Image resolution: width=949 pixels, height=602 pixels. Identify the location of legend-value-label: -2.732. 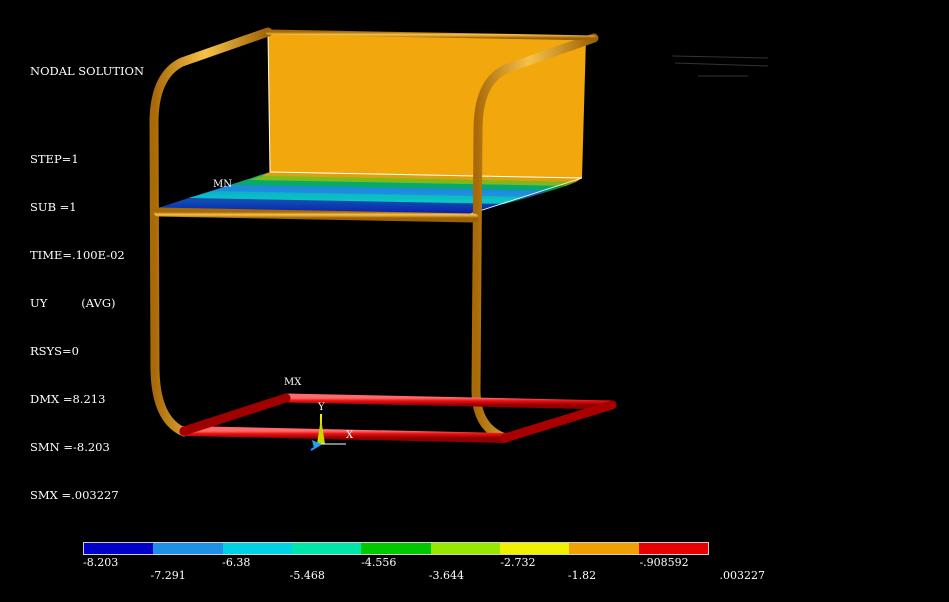
(518, 562).